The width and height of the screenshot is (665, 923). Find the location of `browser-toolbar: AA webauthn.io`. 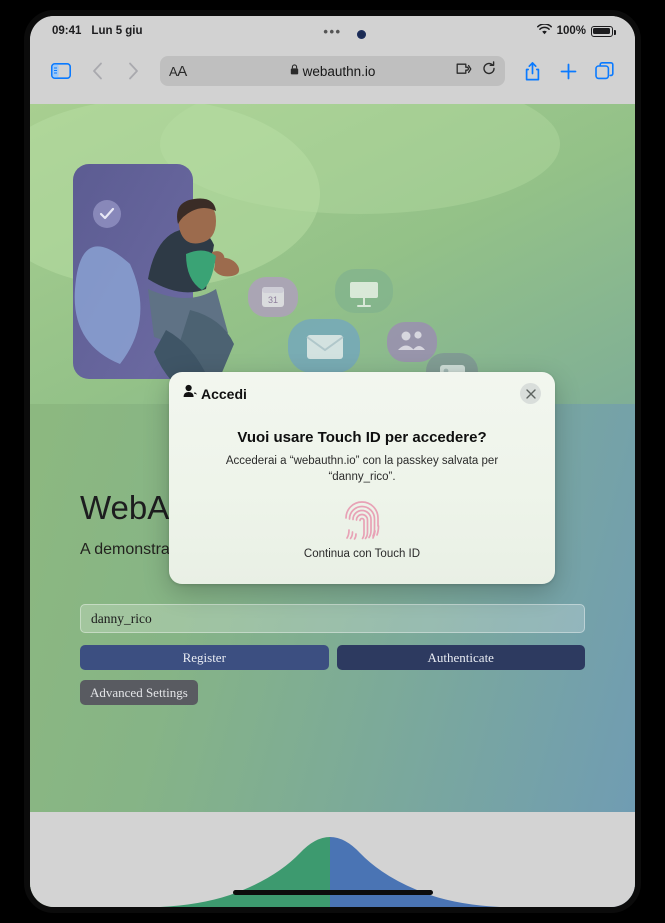

browser-toolbar: AA webauthn.io is located at coordinates (332, 75).